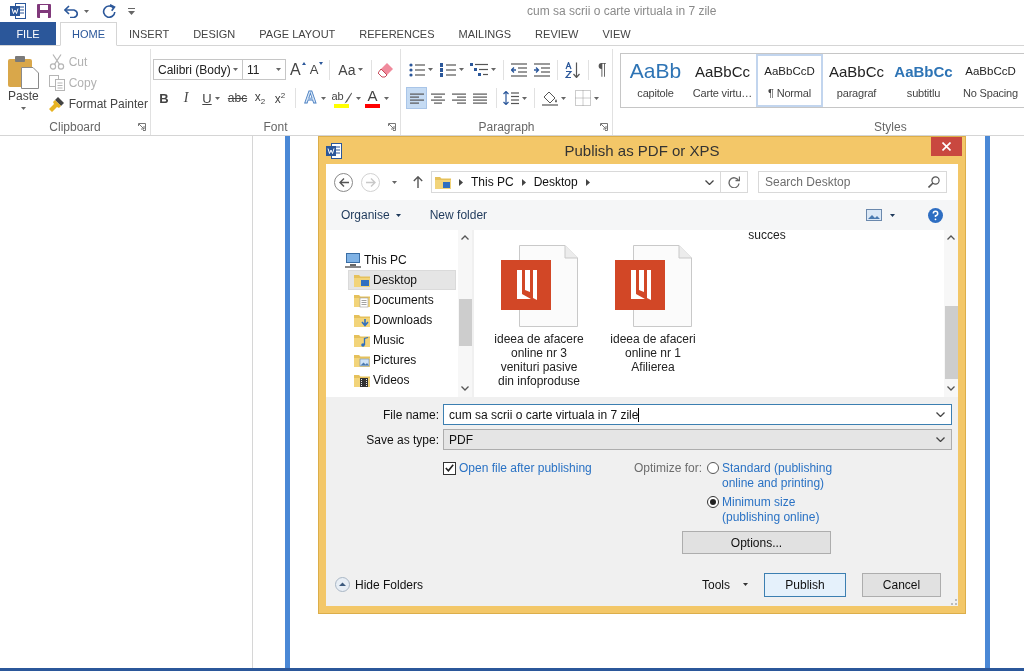 The width and height of the screenshot is (1024, 671). I want to click on increase-indent-icon, so click(542, 69).